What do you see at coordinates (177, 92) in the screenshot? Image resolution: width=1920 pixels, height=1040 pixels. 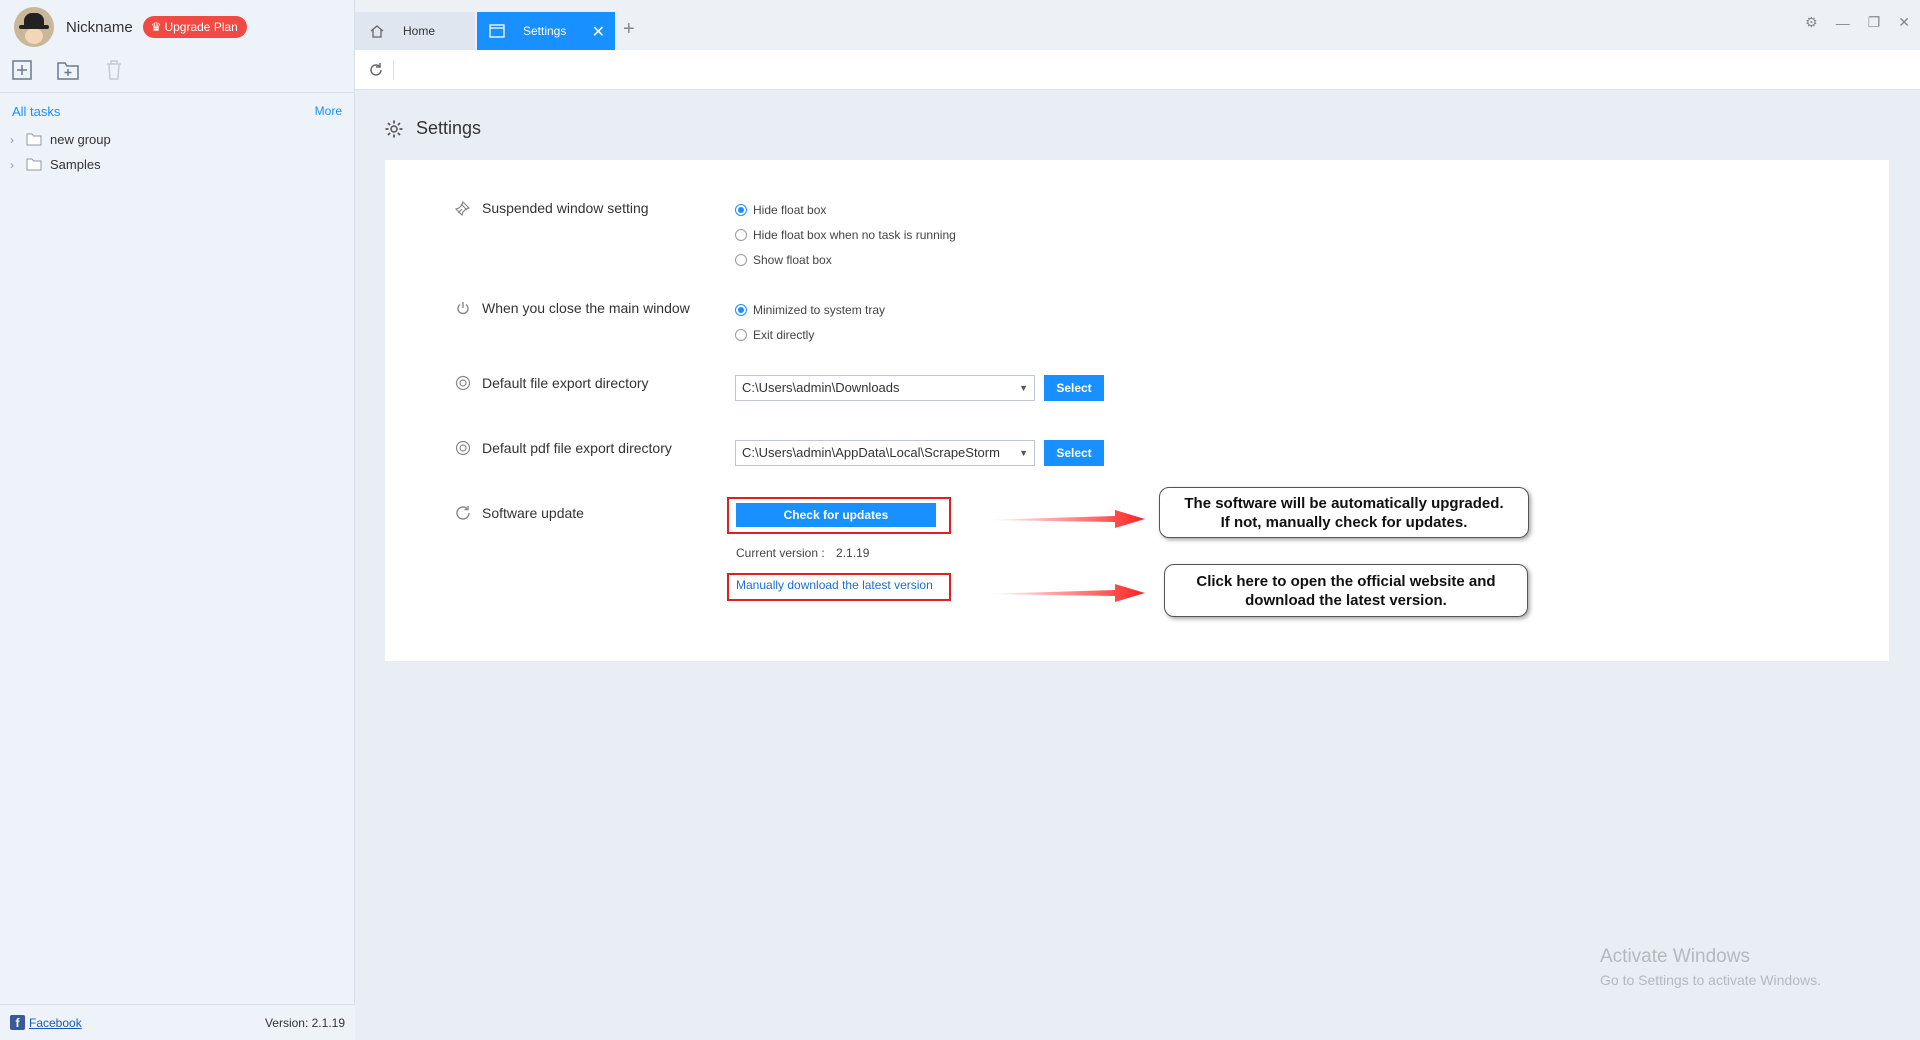 I see `sidebar-divider` at bounding box center [177, 92].